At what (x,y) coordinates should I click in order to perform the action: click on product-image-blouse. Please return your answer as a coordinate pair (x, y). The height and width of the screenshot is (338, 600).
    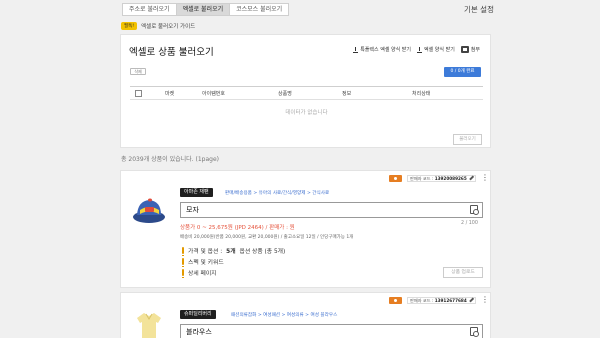
    Looking at the image, I should click on (149, 324).